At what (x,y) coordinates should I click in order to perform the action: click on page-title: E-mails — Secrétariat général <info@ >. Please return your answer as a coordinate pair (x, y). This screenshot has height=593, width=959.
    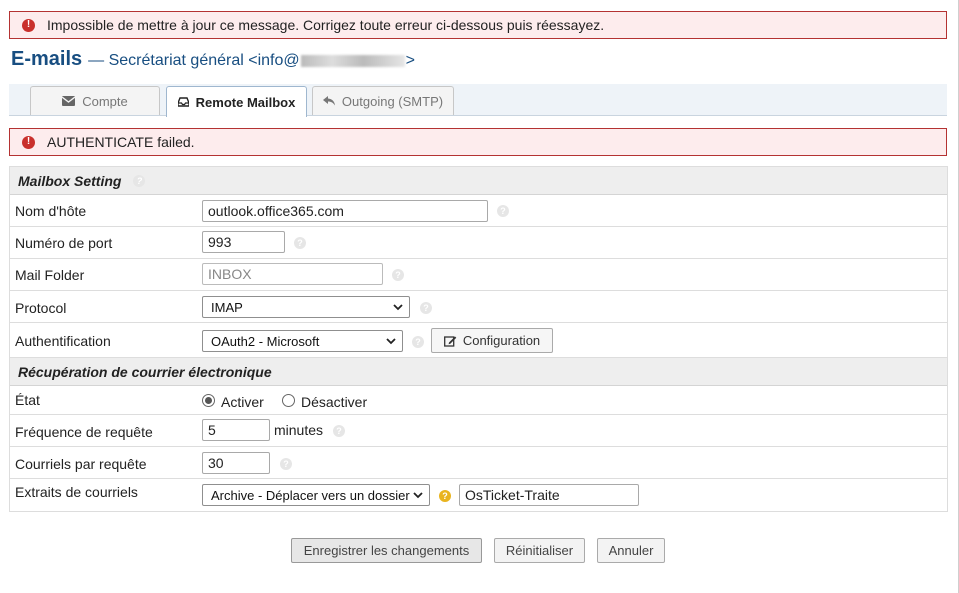
    Looking at the image, I should click on (213, 59).